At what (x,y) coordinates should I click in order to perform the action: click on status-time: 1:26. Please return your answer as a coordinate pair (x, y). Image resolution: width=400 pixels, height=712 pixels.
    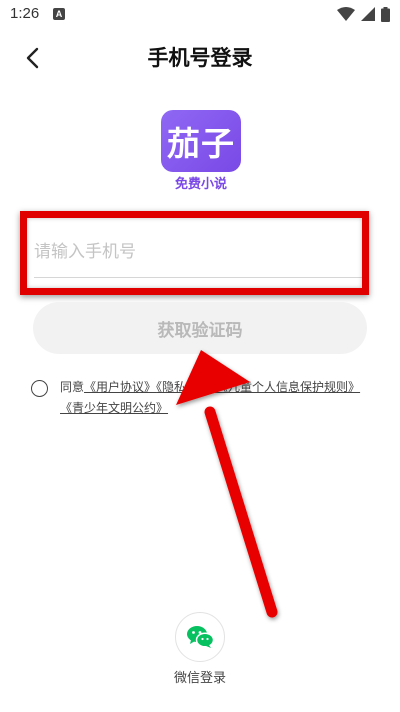
    Looking at the image, I should click on (25, 13).